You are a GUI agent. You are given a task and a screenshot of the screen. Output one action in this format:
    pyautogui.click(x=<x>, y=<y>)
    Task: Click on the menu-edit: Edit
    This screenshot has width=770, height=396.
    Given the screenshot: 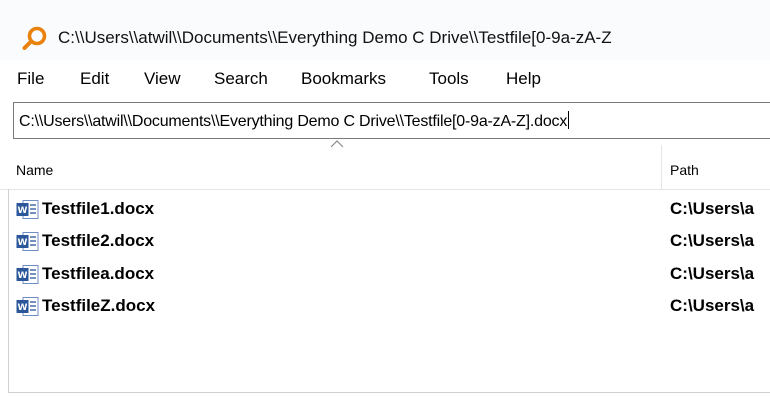 What is the action you would take?
    pyautogui.click(x=94, y=79)
    